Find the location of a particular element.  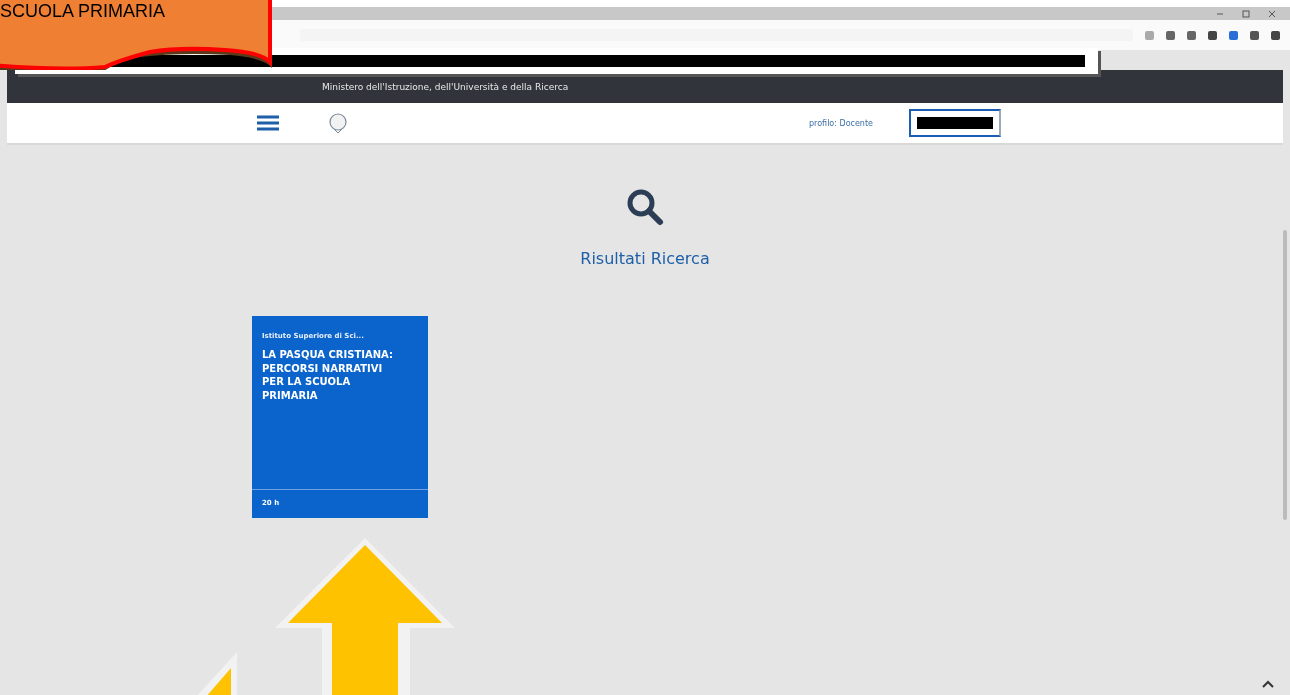

card-title: LA PASQUA CRISTIANA: PERCORSI NARRATIVI PER LA SCUOLA PRIMARIA is located at coordinates (327, 375).